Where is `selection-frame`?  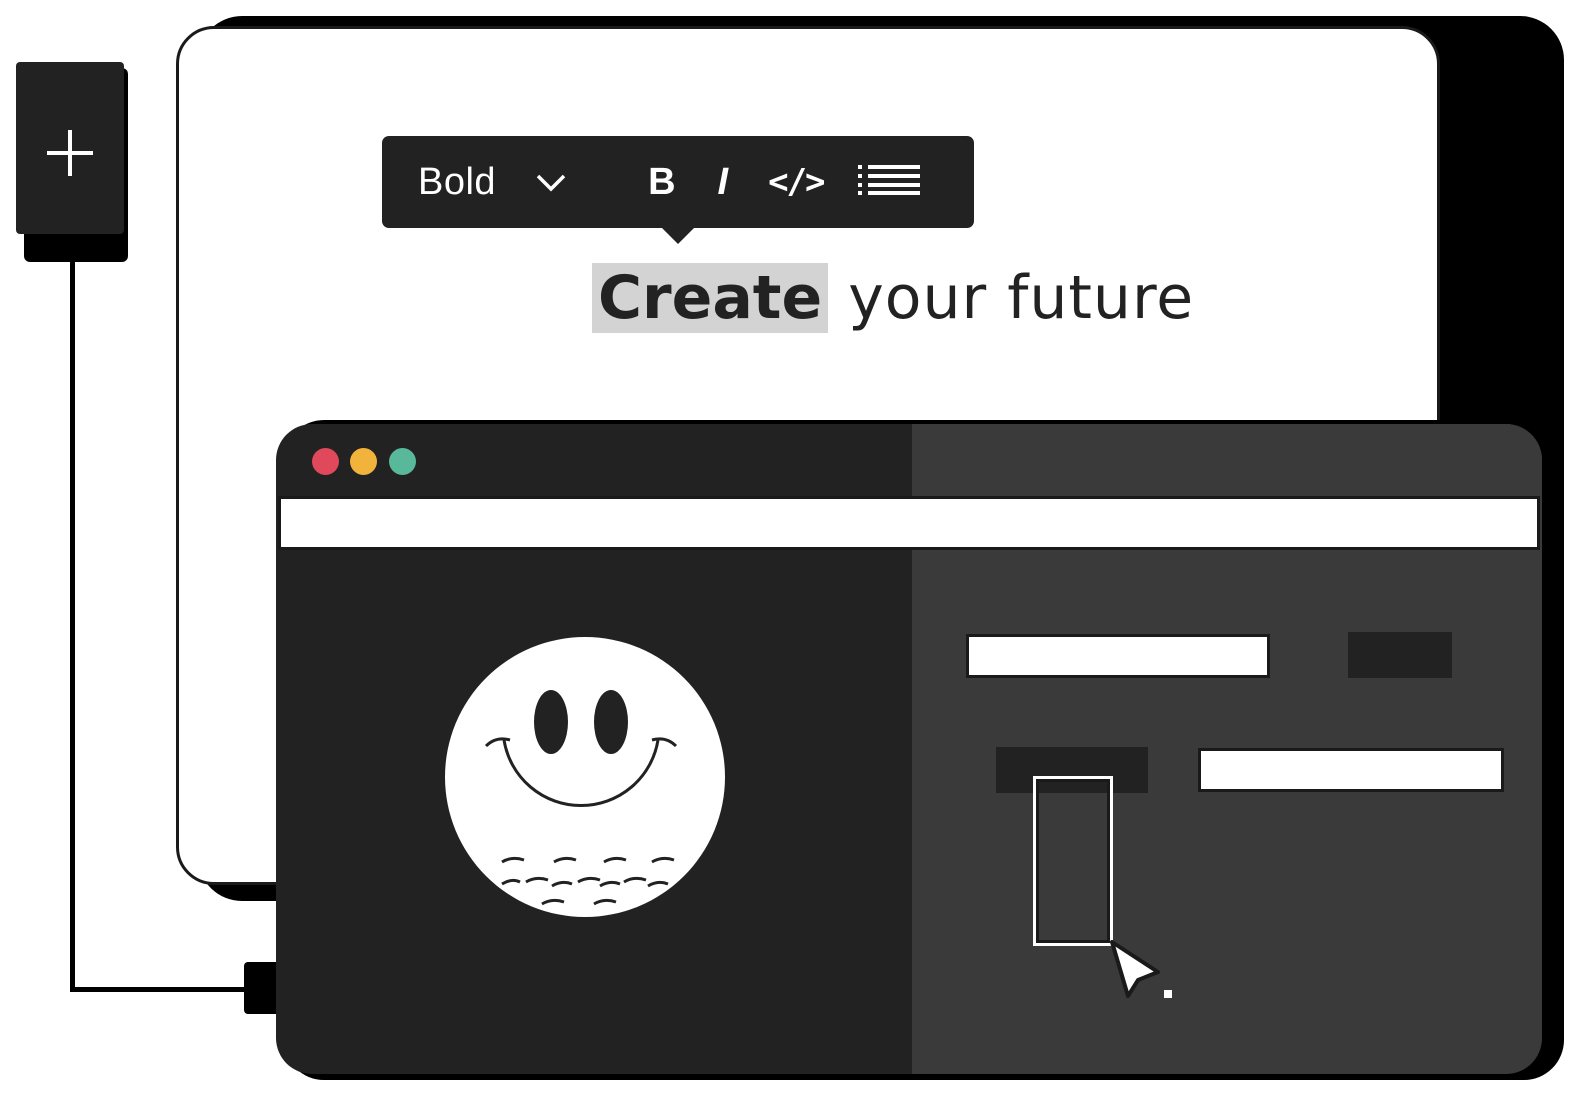
selection-frame is located at coordinates (1073, 861).